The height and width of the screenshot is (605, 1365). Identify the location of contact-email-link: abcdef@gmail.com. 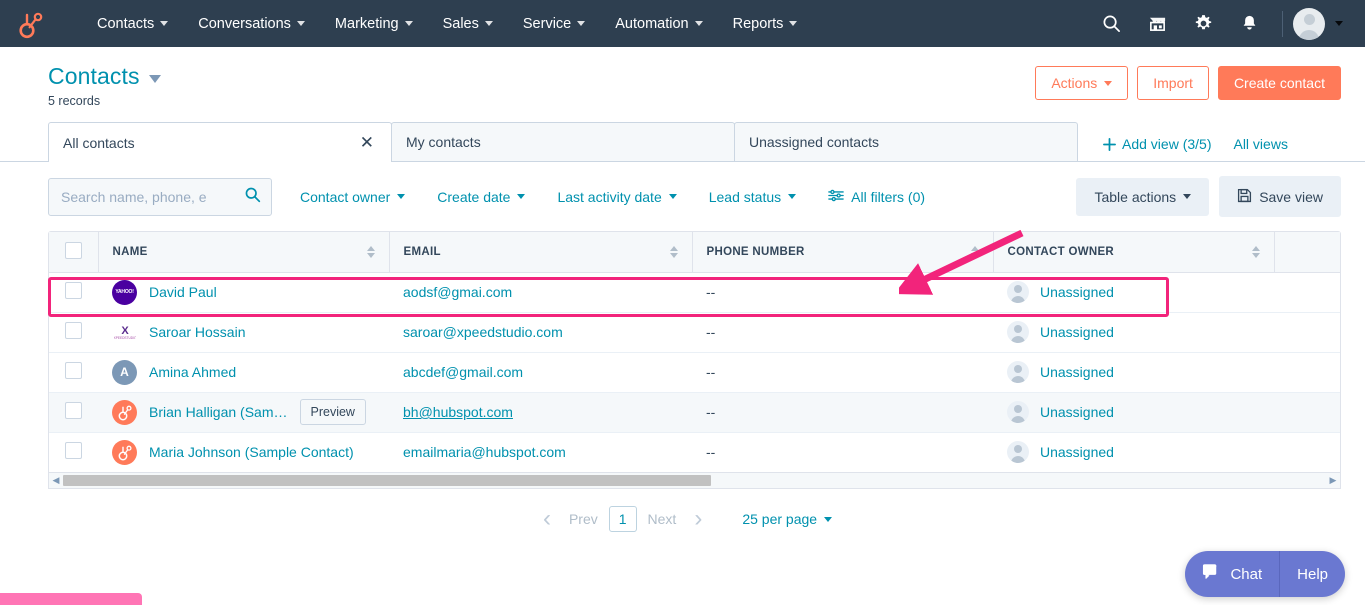
(463, 372).